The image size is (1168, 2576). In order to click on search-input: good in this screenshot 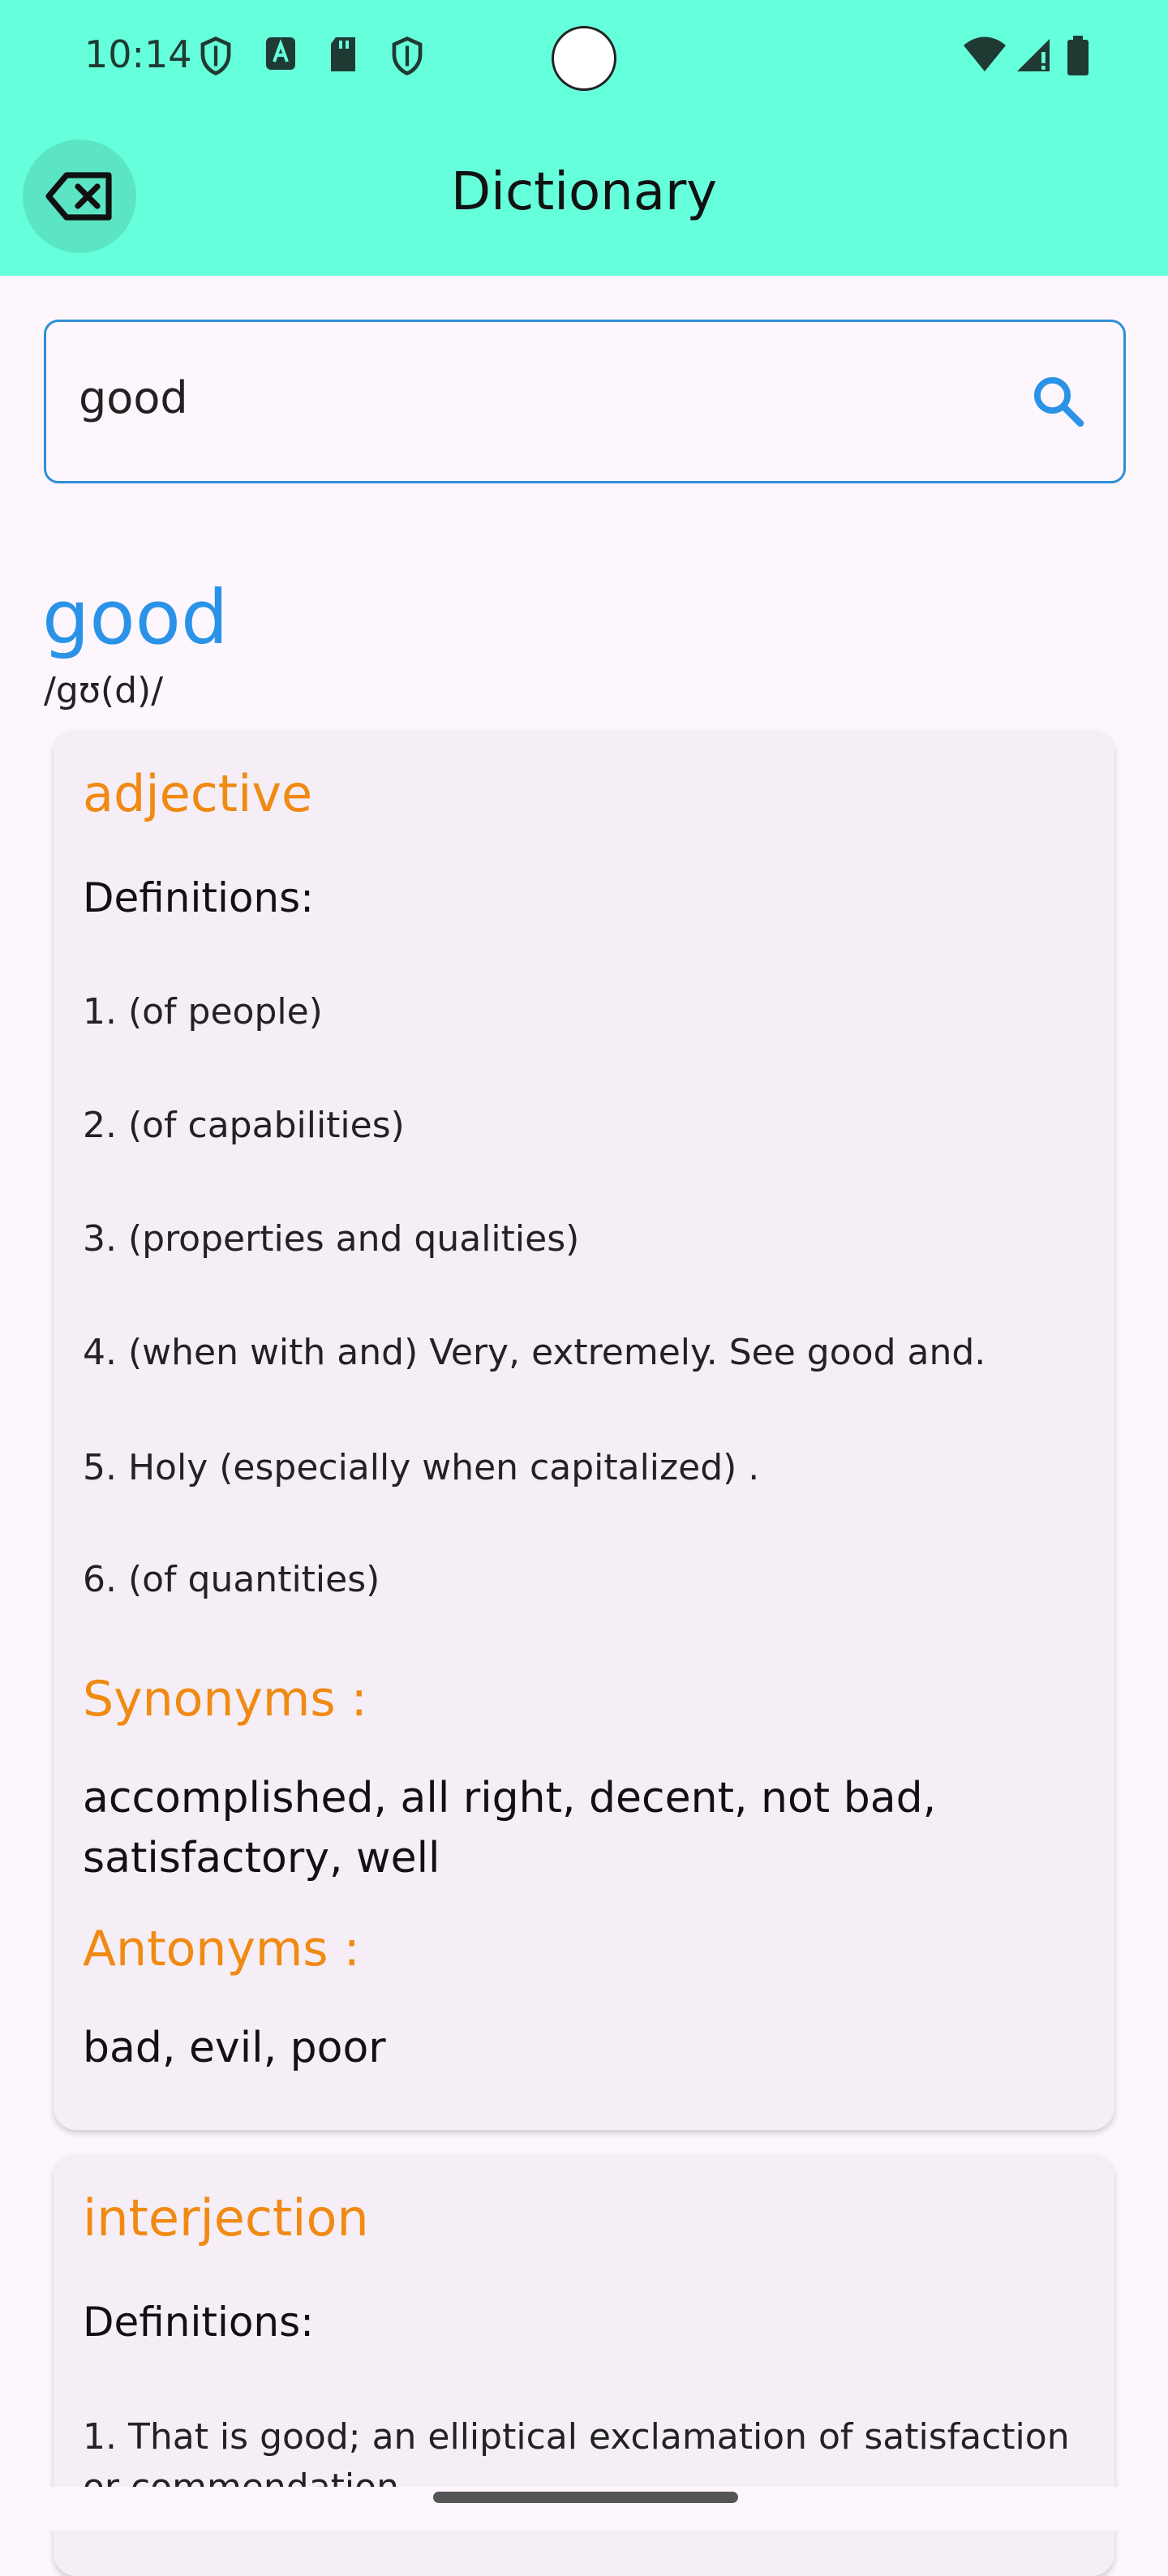, I will do `click(133, 397)`.